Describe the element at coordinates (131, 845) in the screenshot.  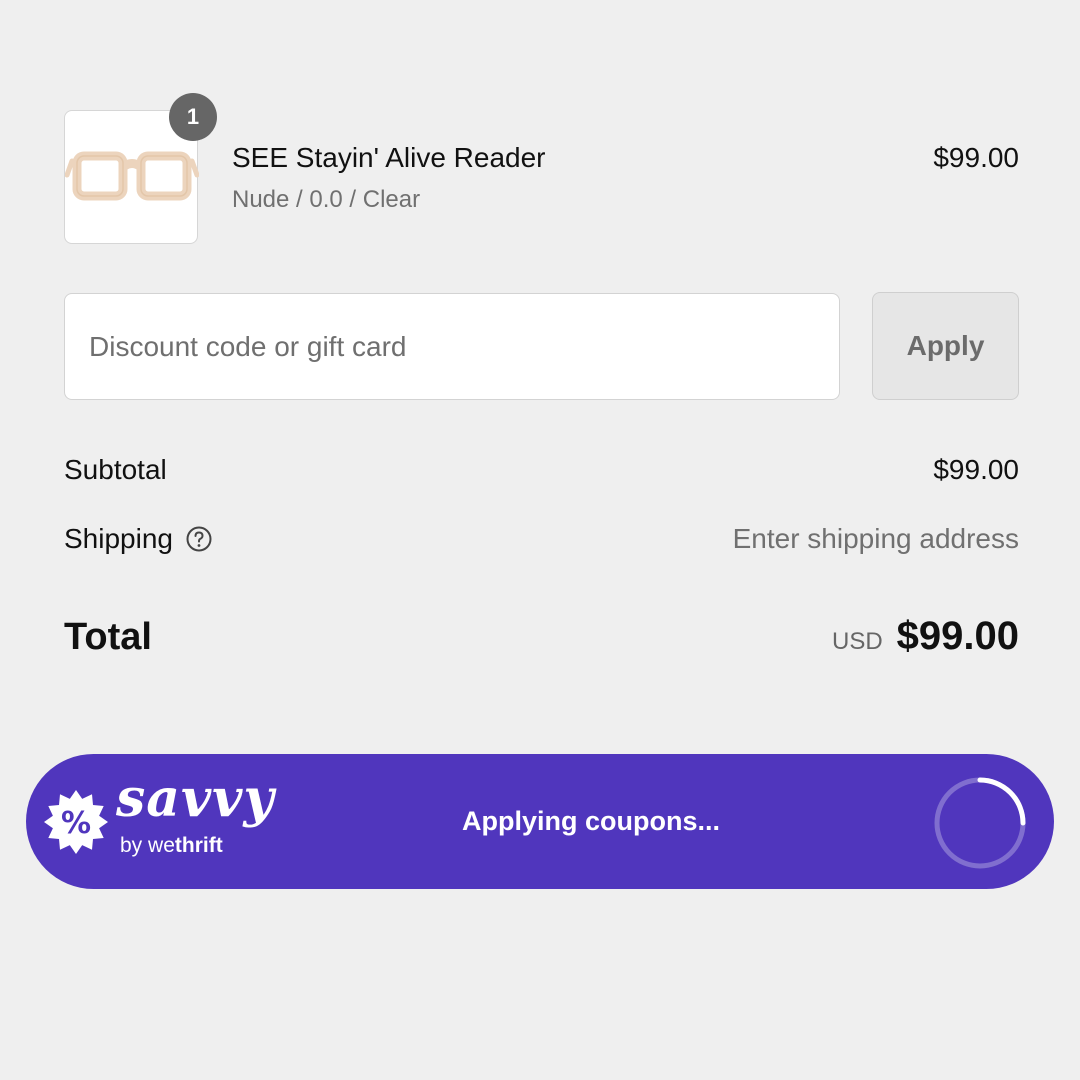
I see `byline-prefix: by` at that location.